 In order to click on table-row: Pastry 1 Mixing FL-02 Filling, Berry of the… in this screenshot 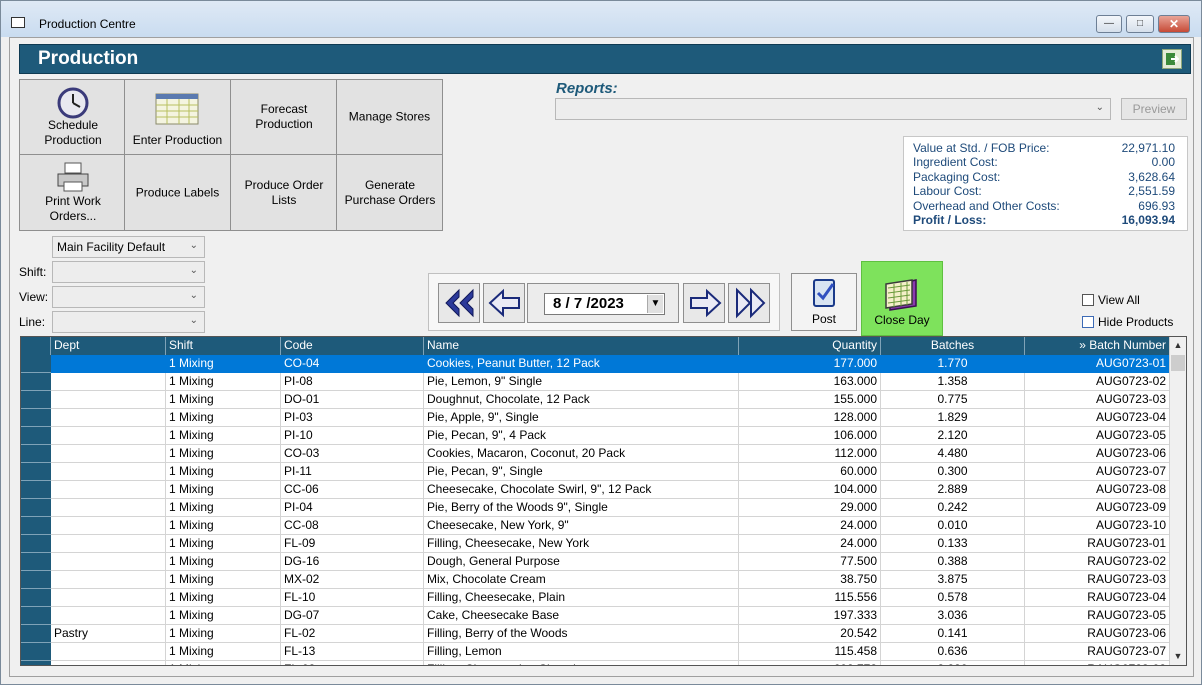, I will do `click(595, 634)`.